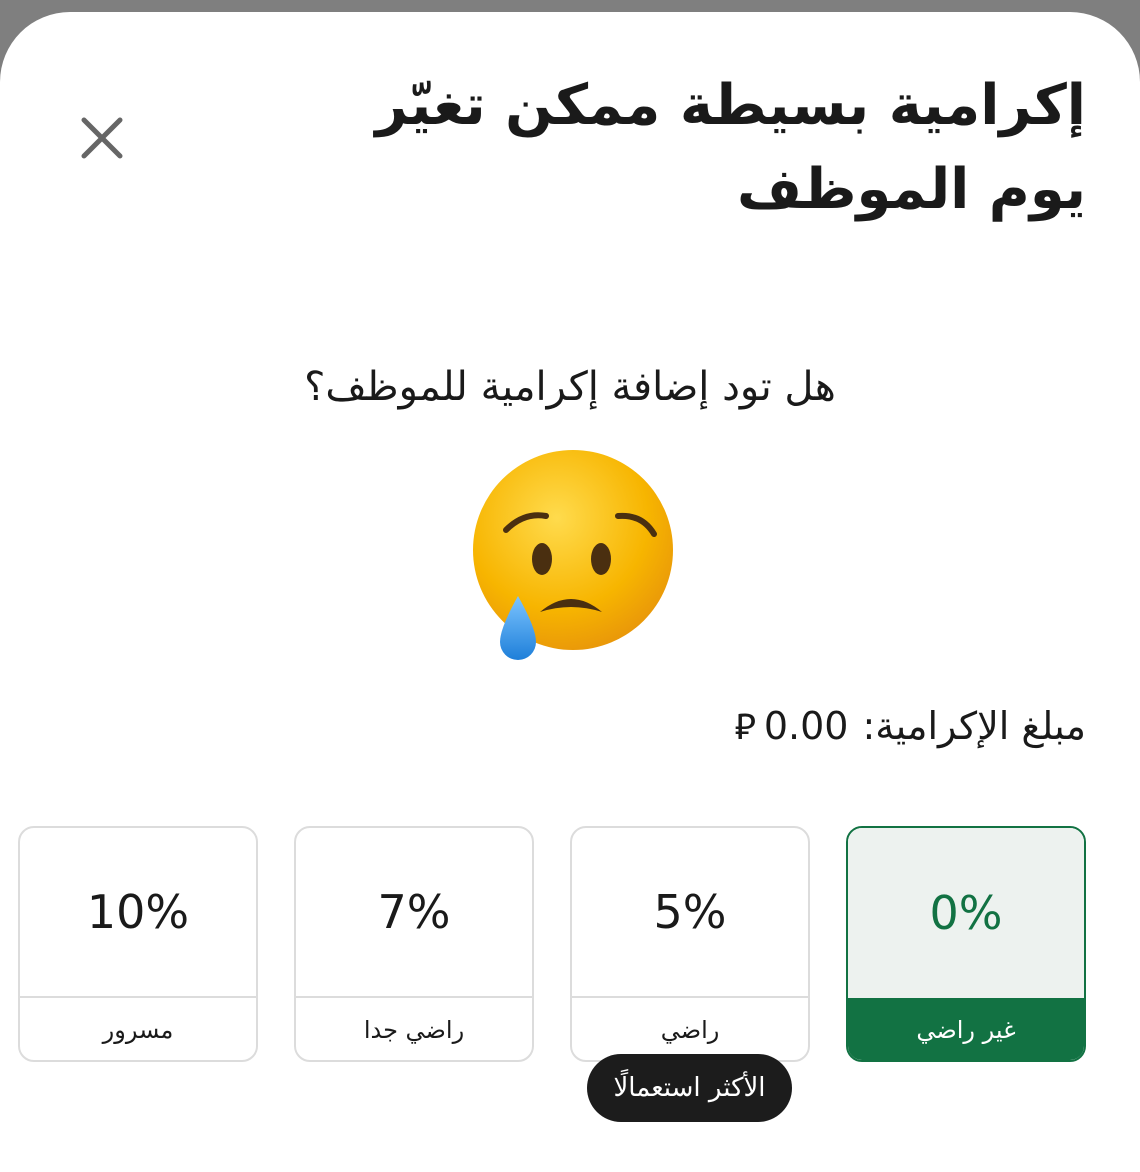 The width and height of the screenshot is (1140, 1172). Describe the element at coordinates (414, 913) in the screenshot. I see `tip-option-percent: 7%` at that location.